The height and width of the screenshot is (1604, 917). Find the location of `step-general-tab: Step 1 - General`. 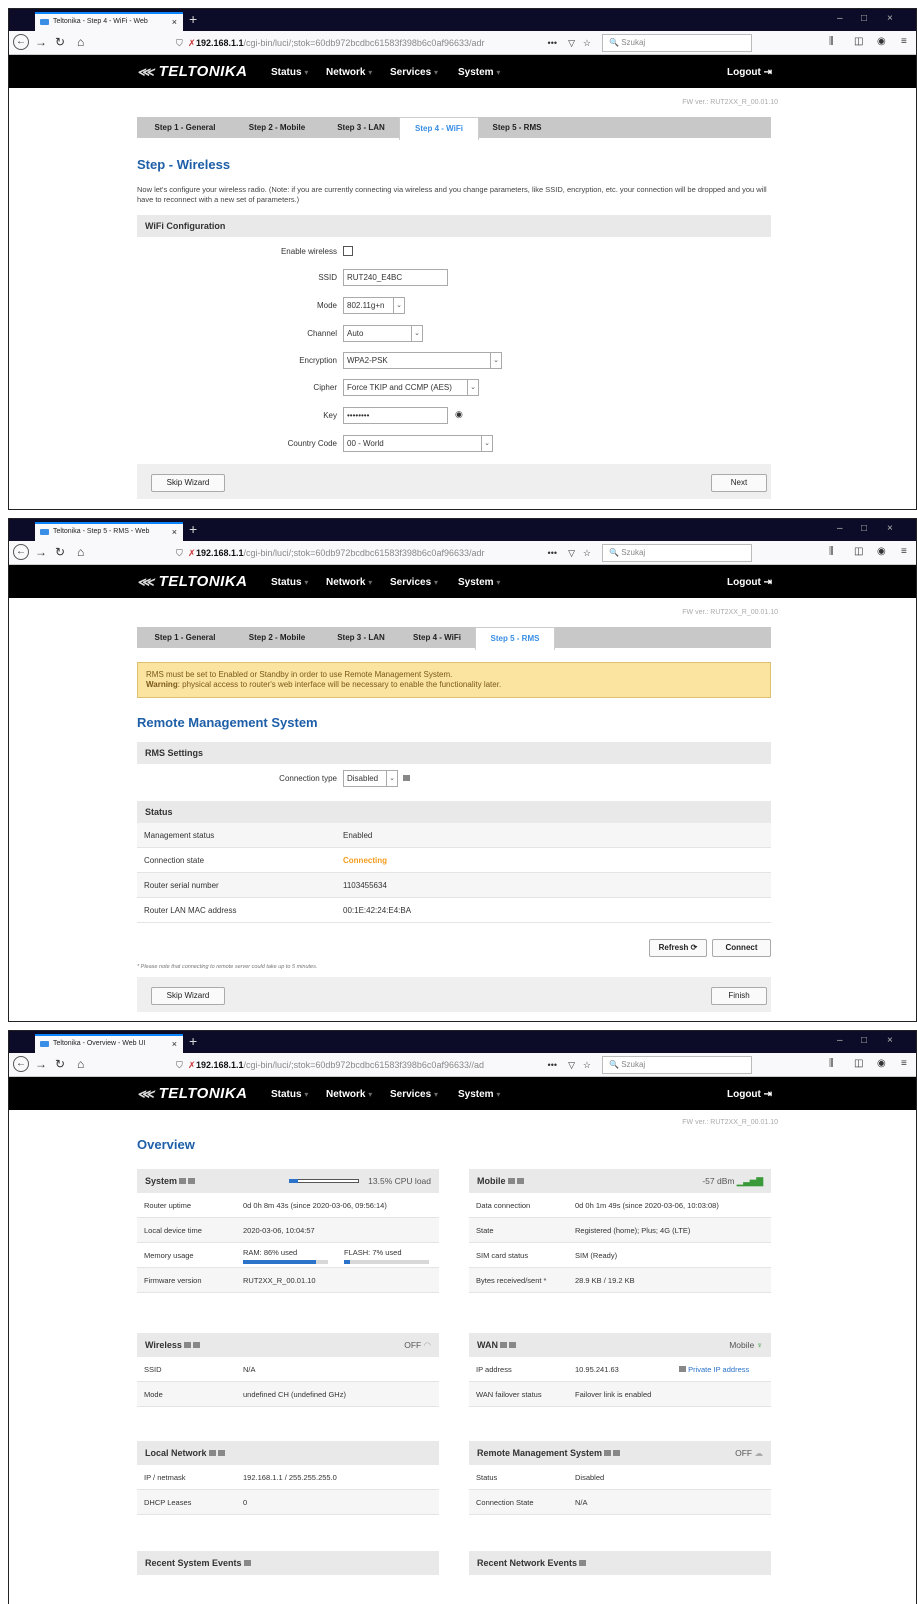

step-general-tab: Step 1 - General is located at coordinates (185, 637).